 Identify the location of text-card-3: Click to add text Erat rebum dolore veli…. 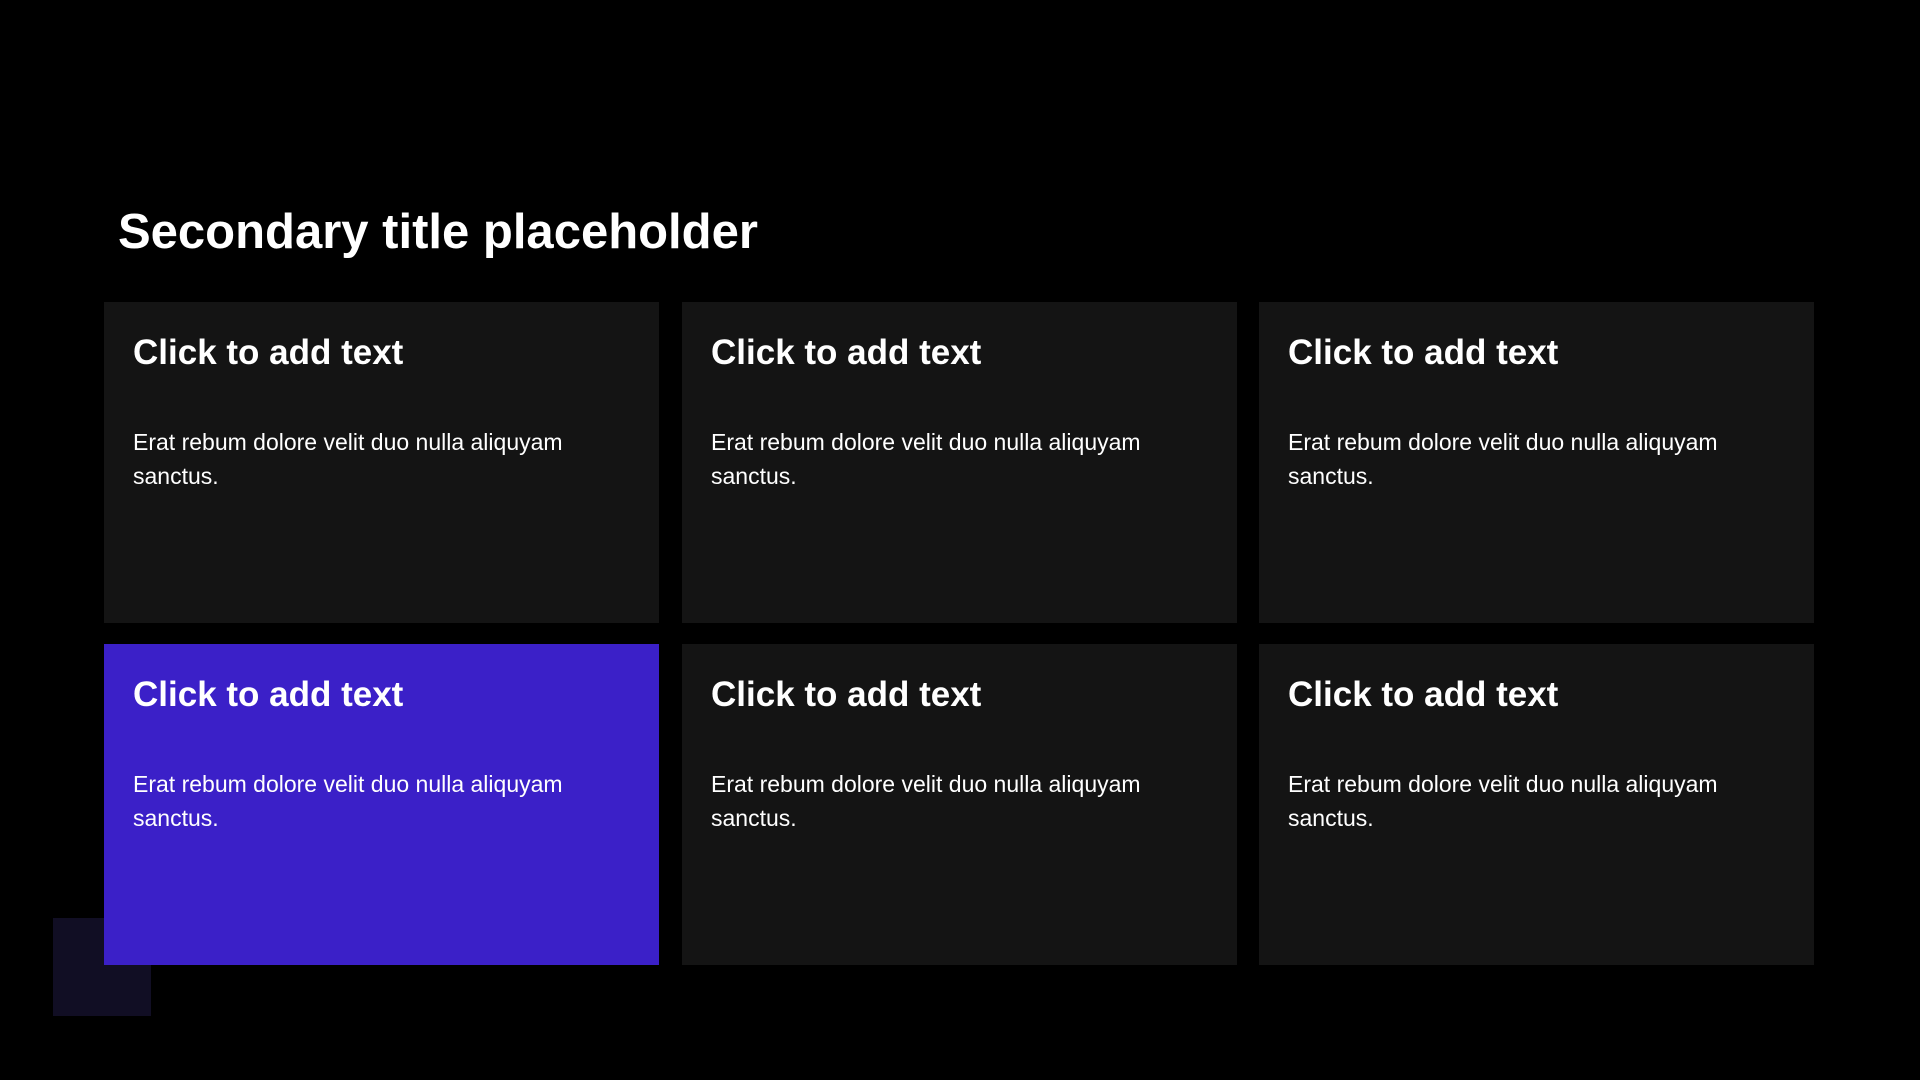
(1536, 462).